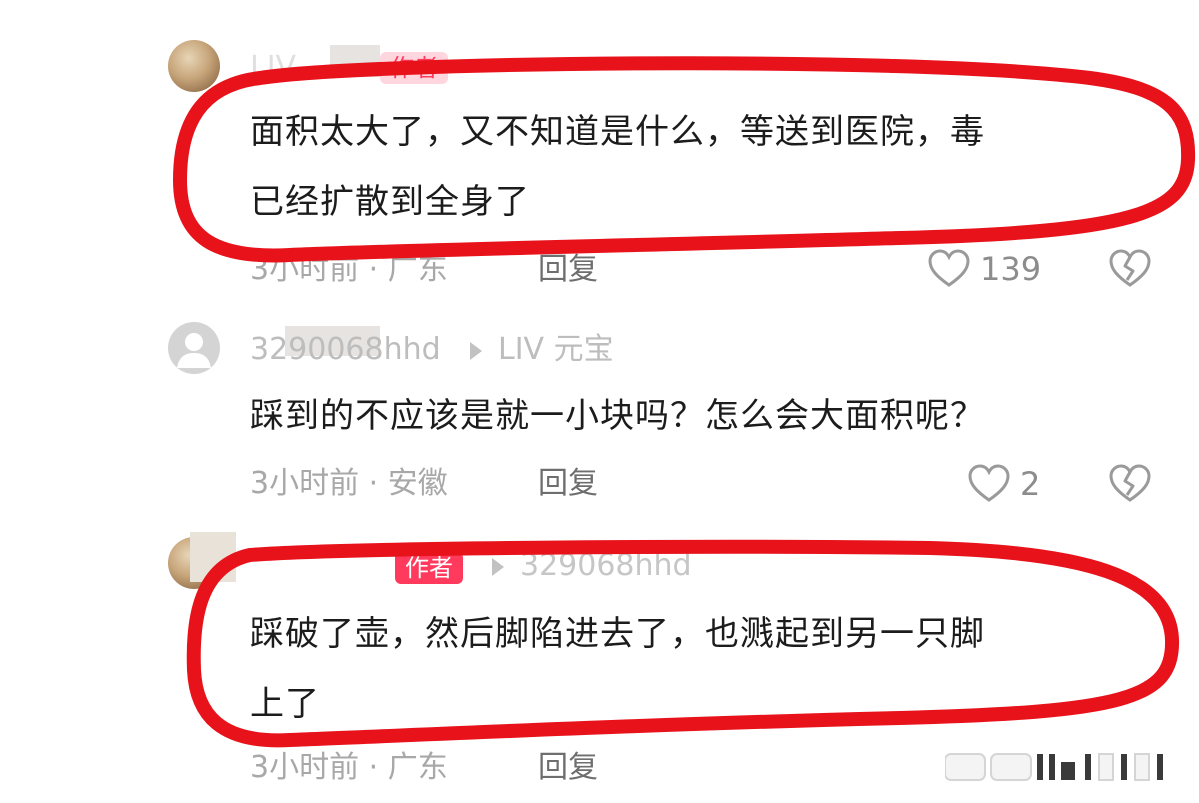 The width and height of the screenshot is (1199, 803). What do you see at coordinates (285, 704) in the screenshot?
I see `comment-text-line: 上了` at bounding box center [285, 704].